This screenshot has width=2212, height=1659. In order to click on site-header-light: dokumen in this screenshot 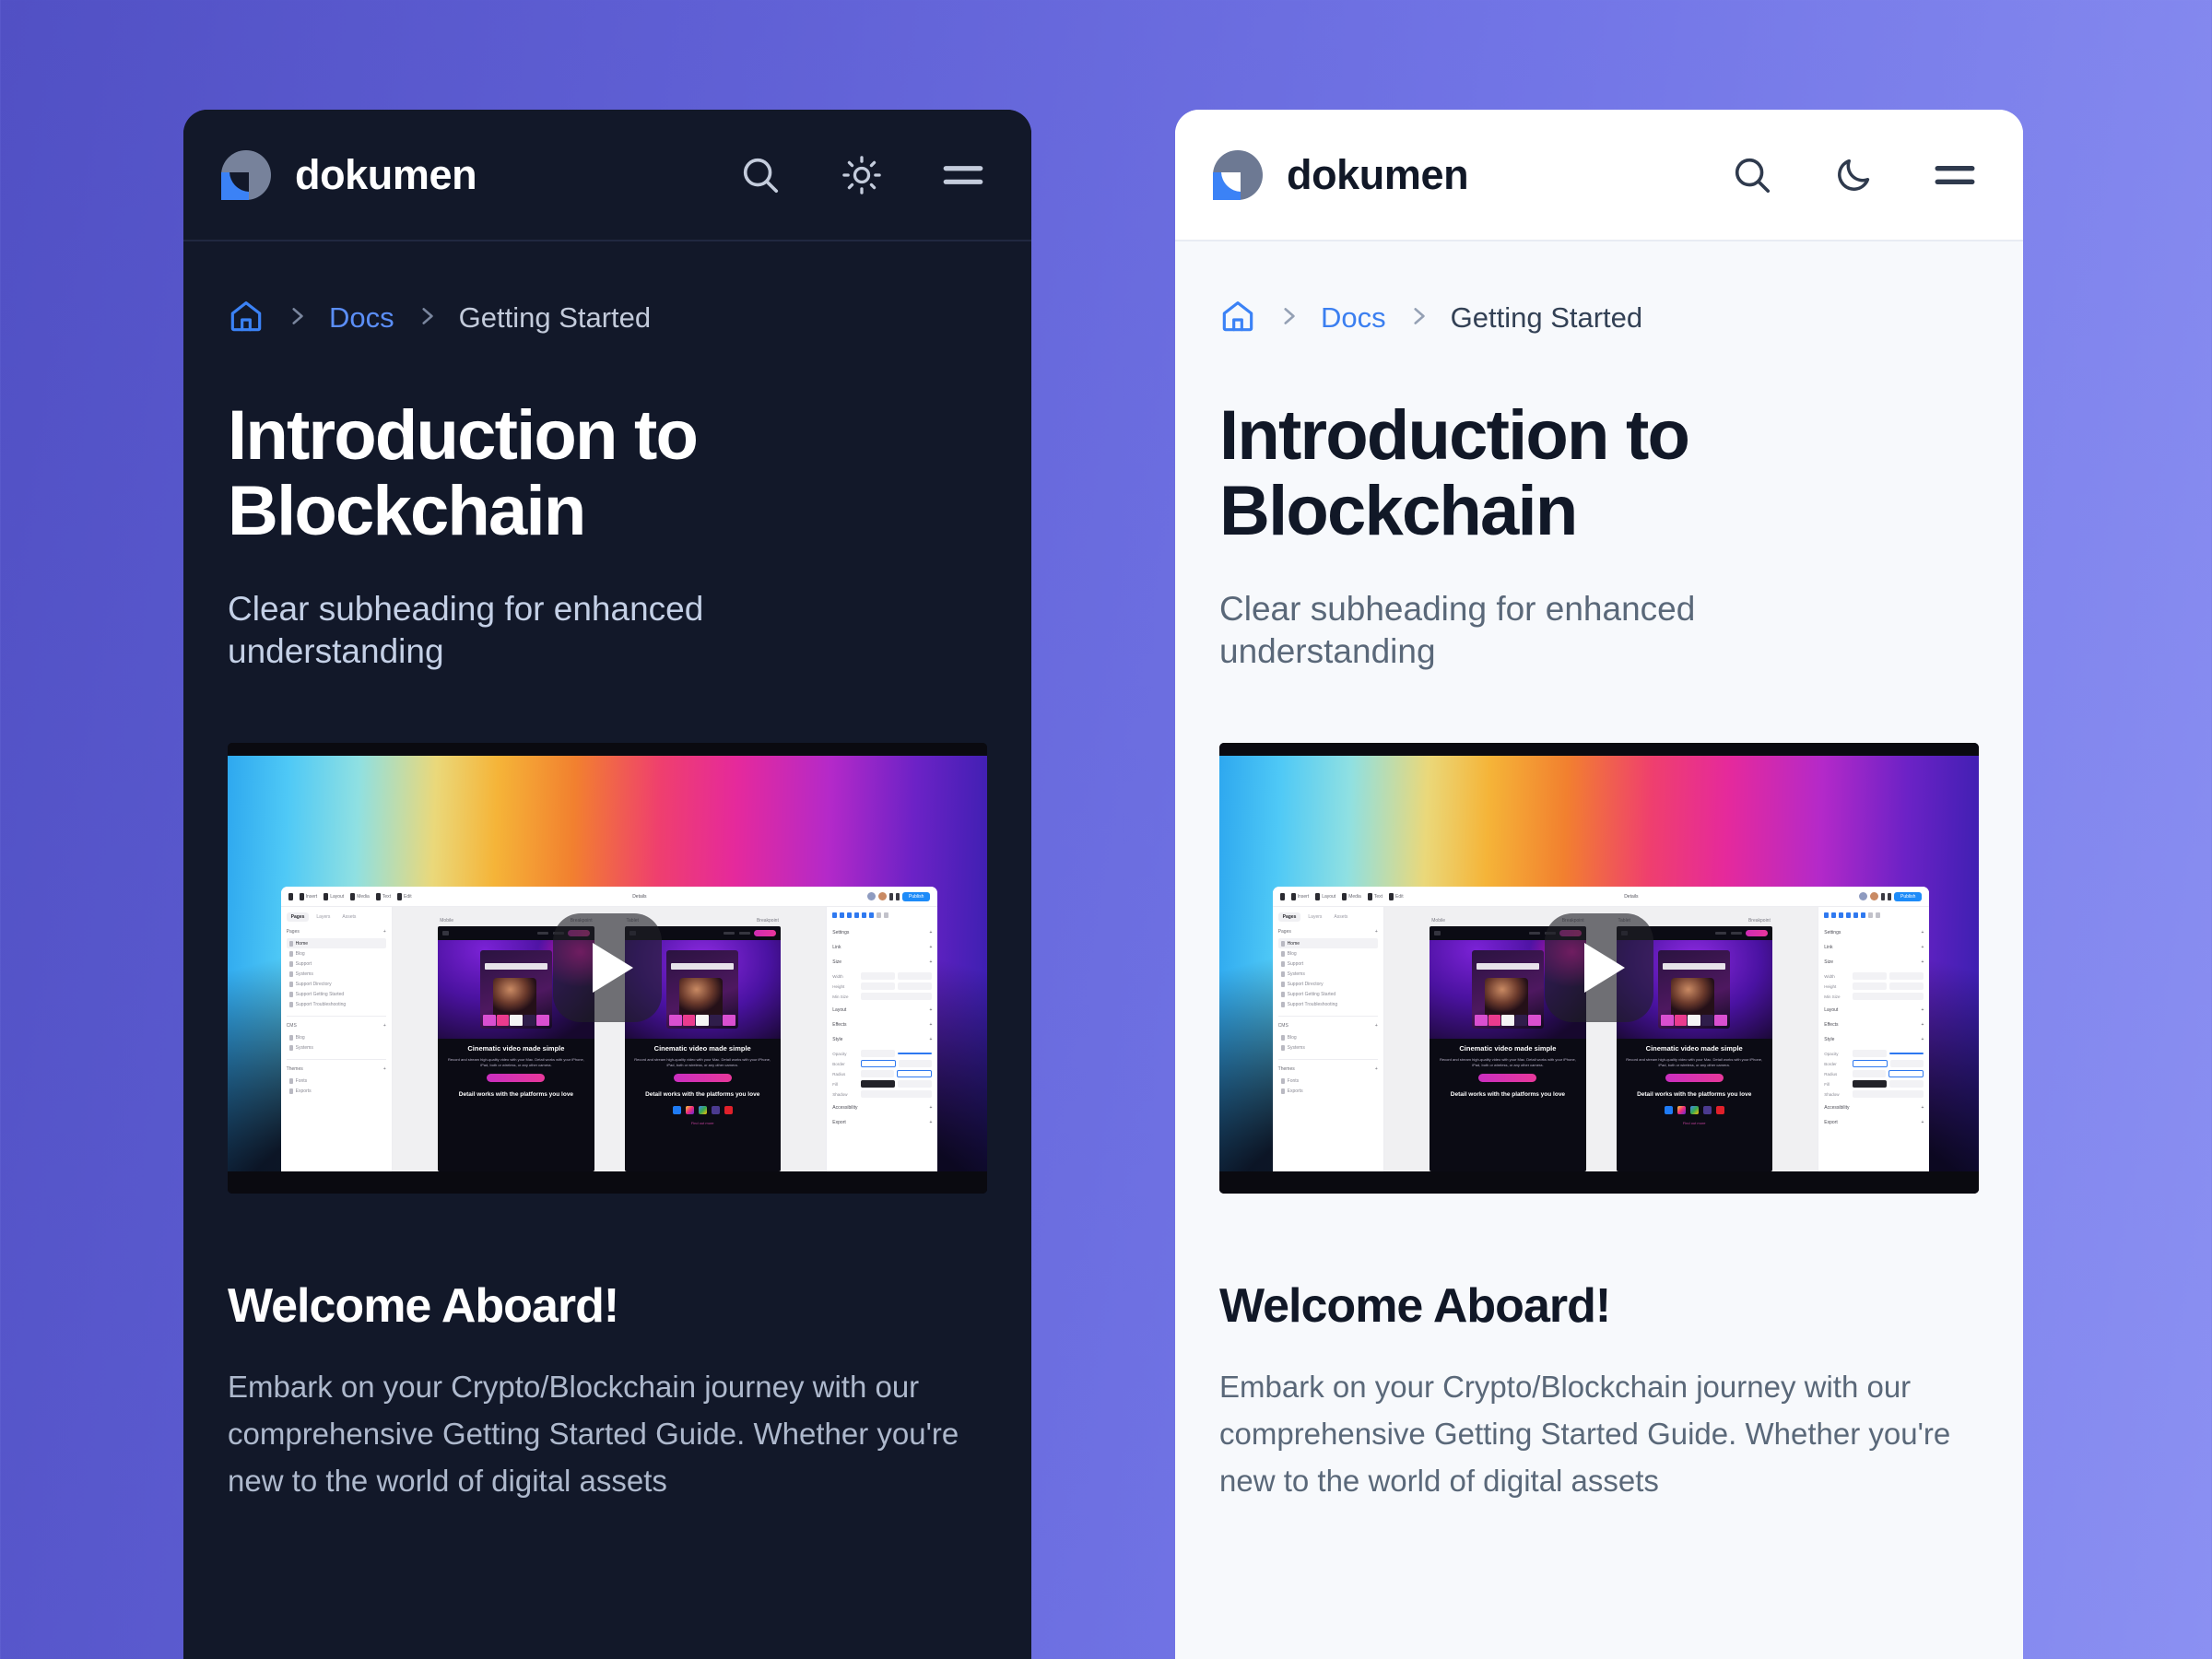, I will do `click(1599, 175)`.